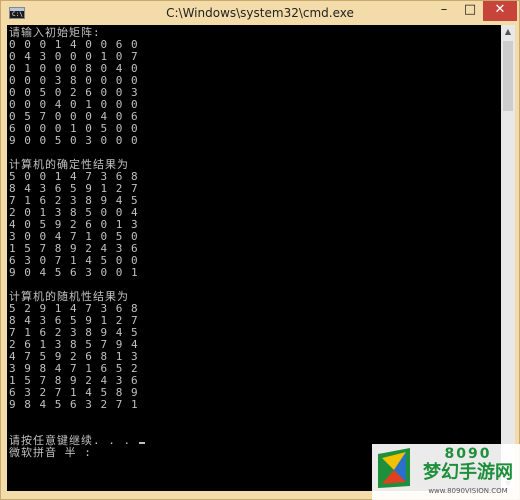 The width and height of the screenshot is (520, 500). Describe the element at coordinates (468, 491) in the screenshot. I see `watermark-url: www.8090VISION.COM` at that location.